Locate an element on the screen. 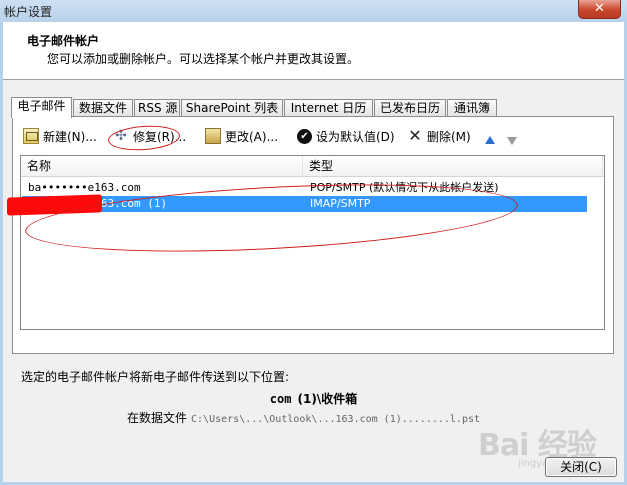 This screenshot has height=485, width=627. title-bar: 帐户设置 ✕ is located at coordinates (313, 11).